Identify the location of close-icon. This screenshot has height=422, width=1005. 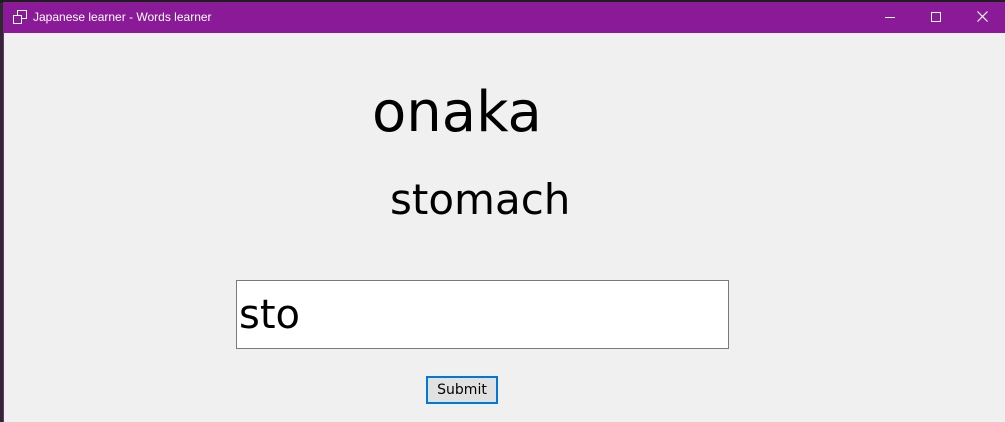
(982, 18).